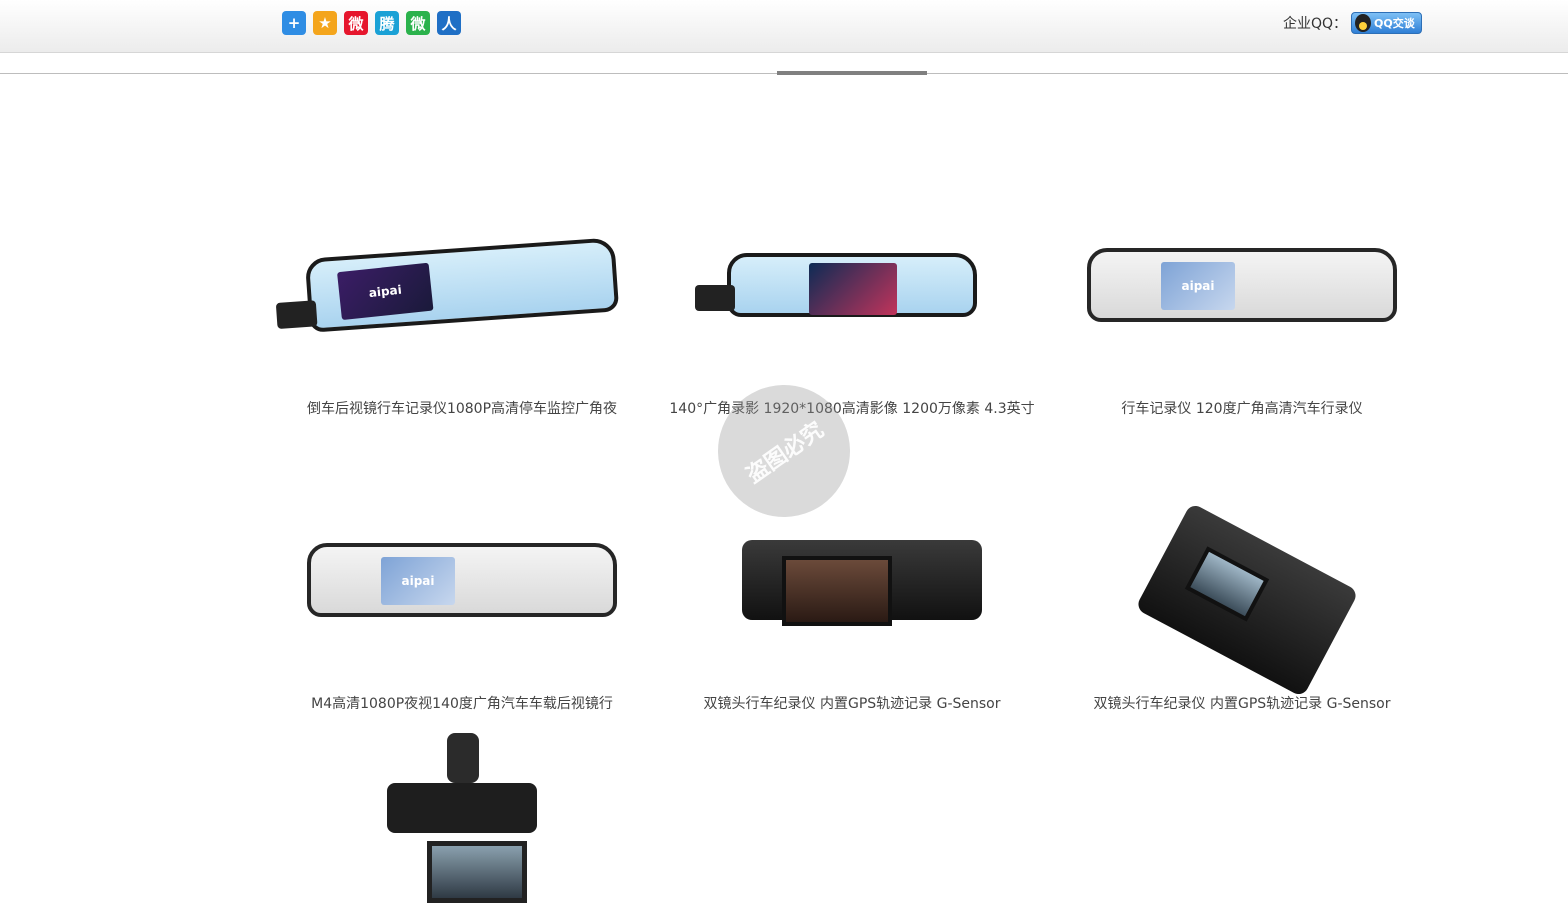  What do you see at coordinates (1315, 24) in the screenshot?
I see `qq-label: 企业QQ：` at bounding box center [1315, 24].